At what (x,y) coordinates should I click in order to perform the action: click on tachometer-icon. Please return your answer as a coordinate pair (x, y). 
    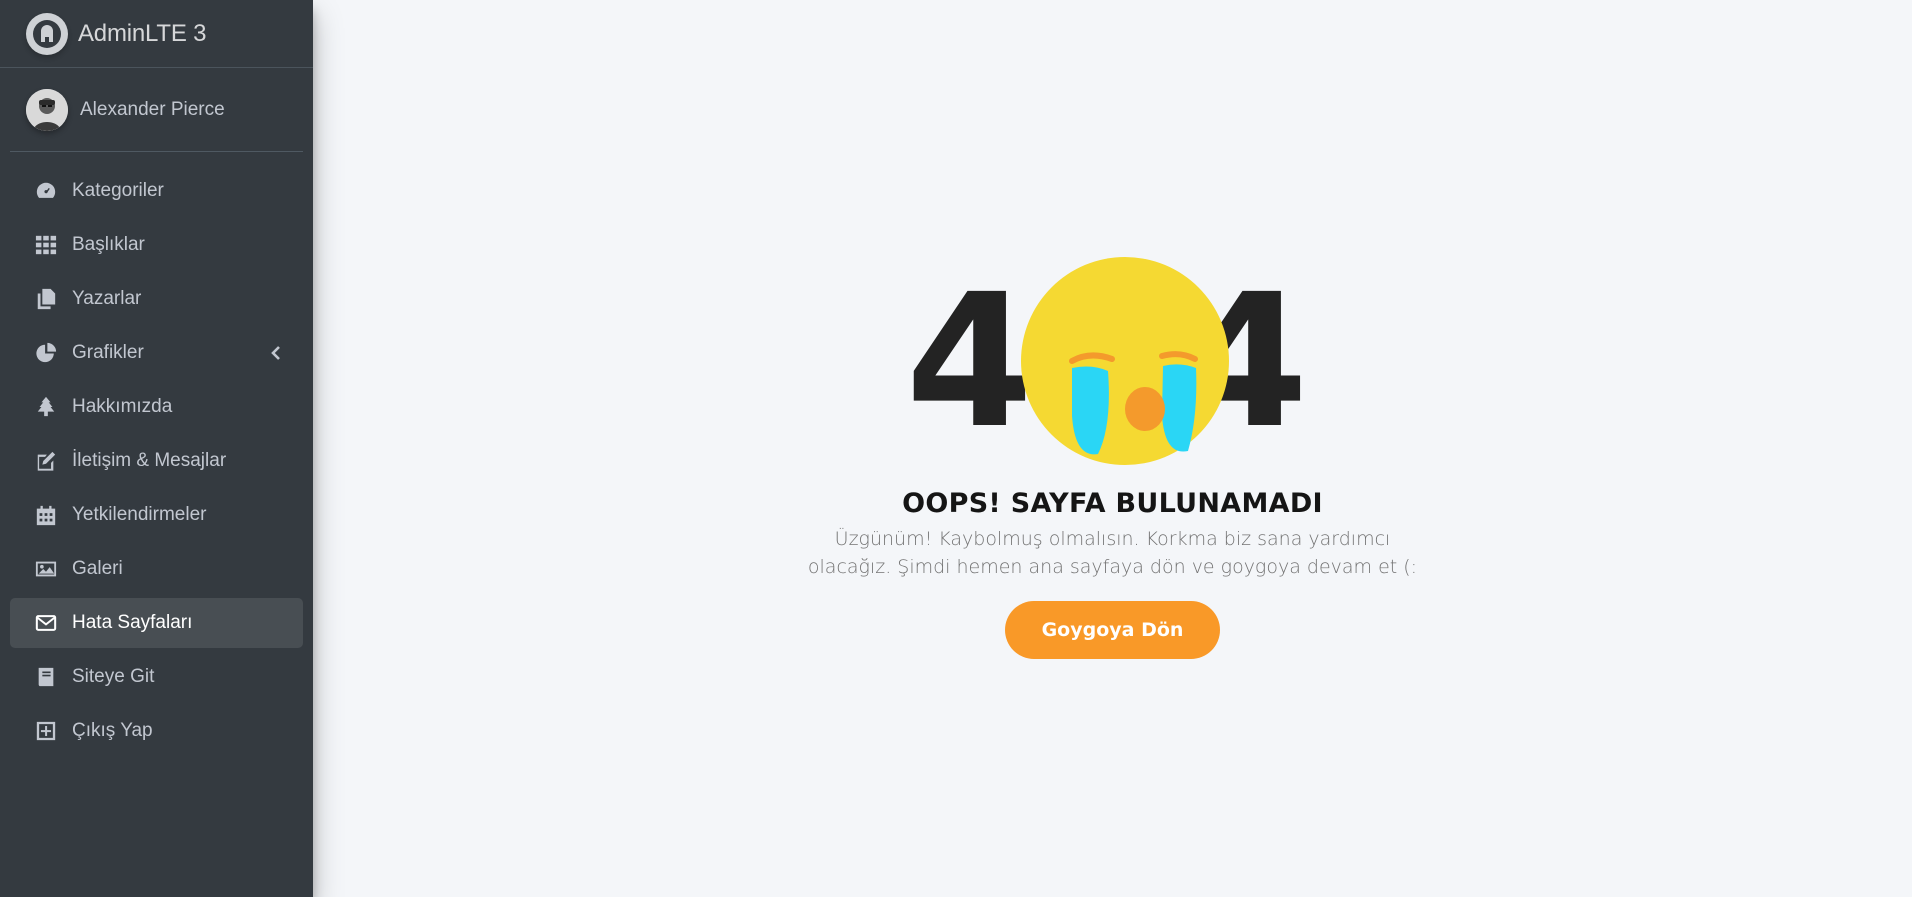
    Looking at the image, I should click on (46, 191).